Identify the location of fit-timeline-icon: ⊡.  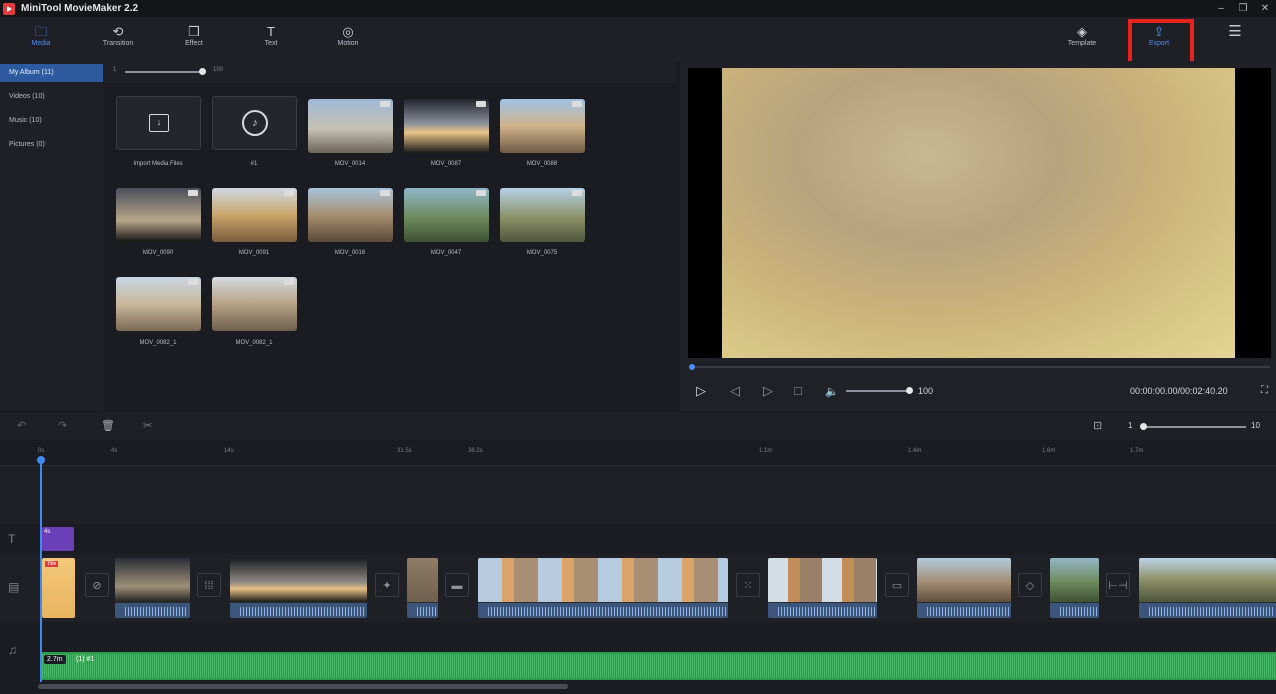
(1097, 425).